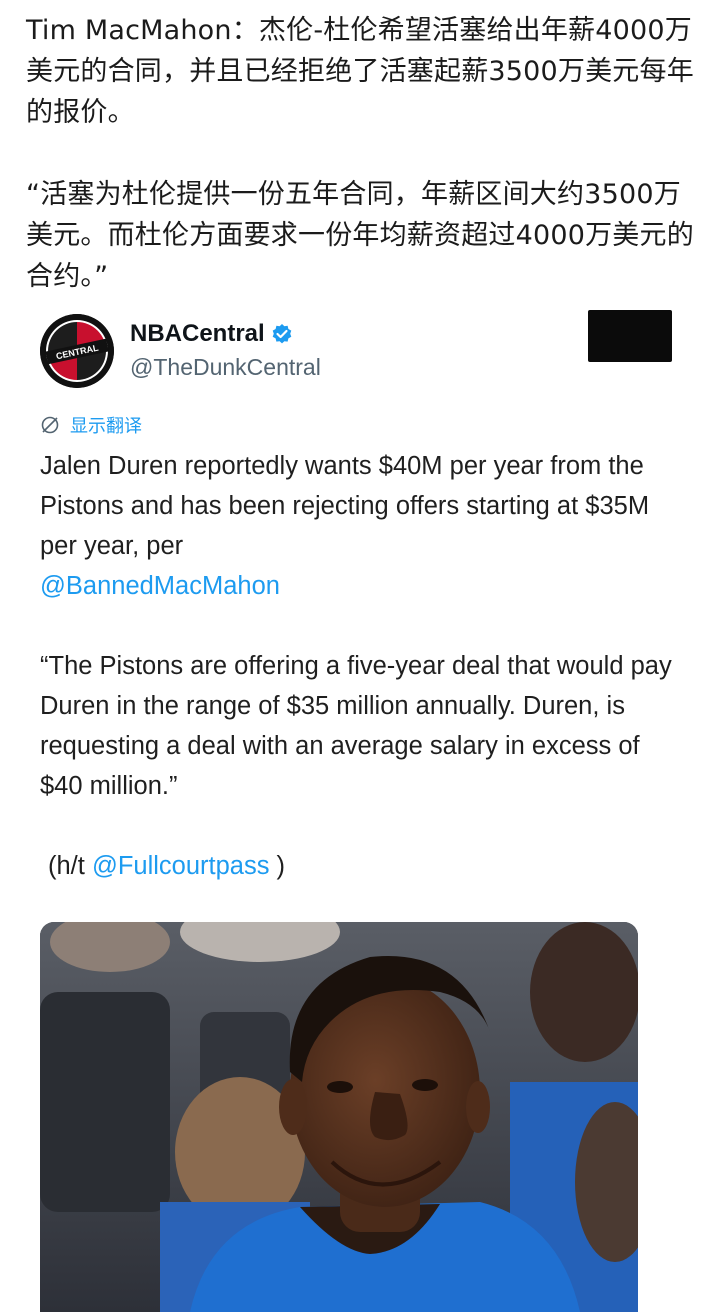 This screenshot has height=1312, width=720. What do you see at coordinates (281, 334) in the screenshot?
I see `verified-badge-icon` at bounding box center [281, 334].